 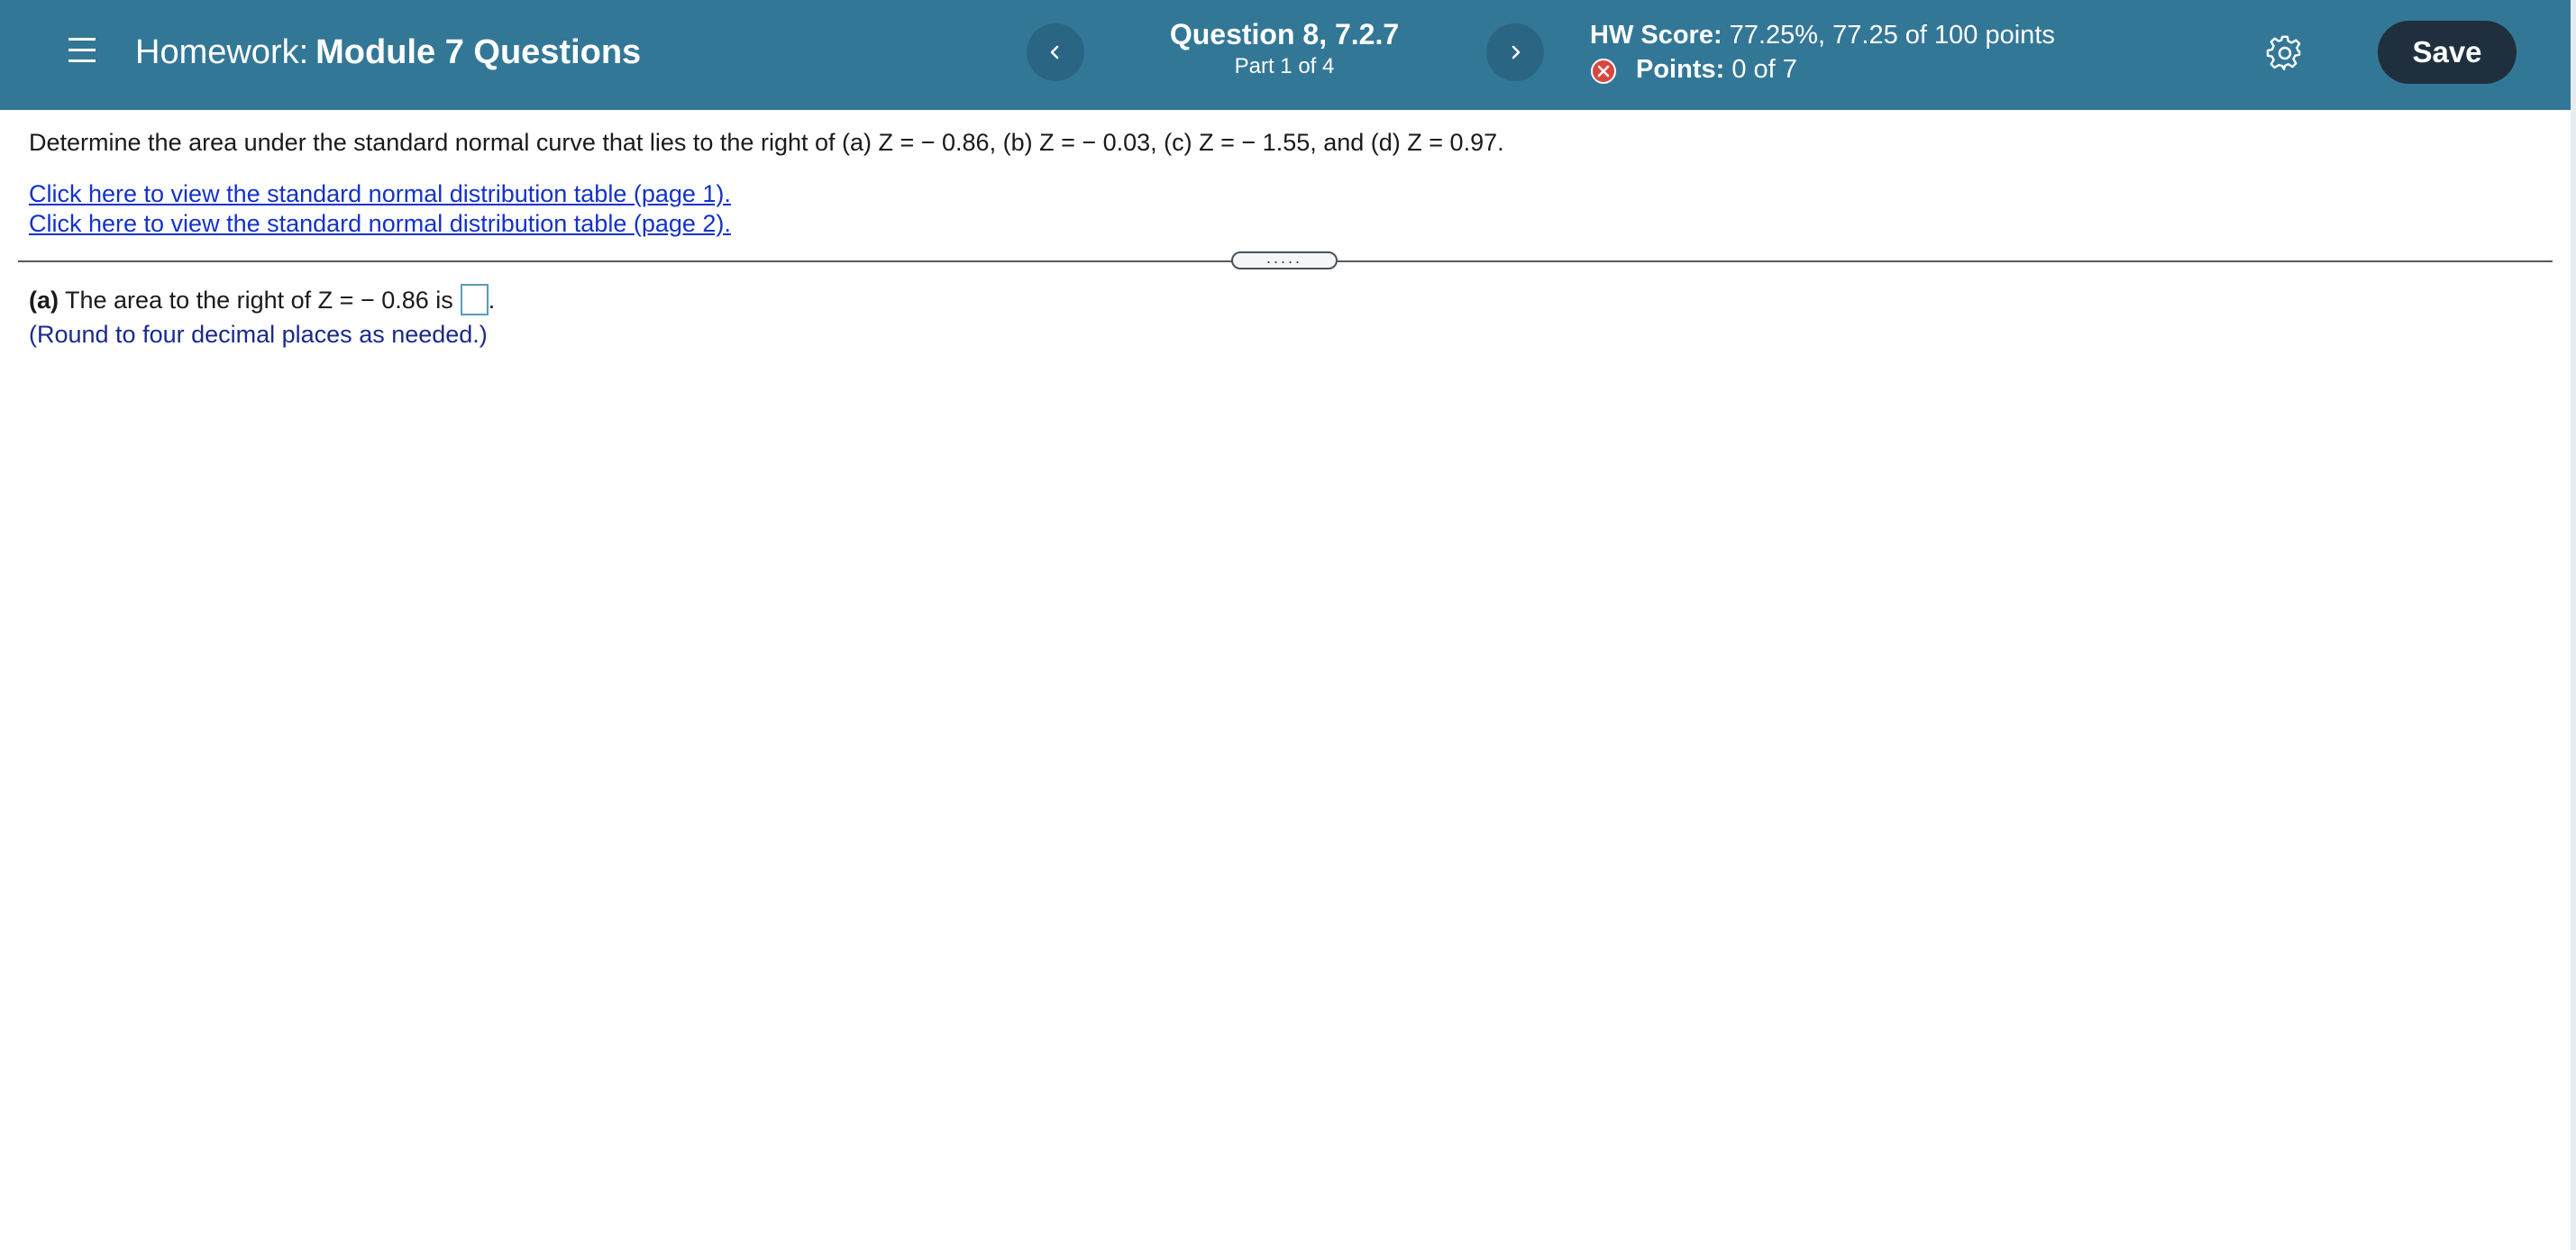 I want to click on points-label: Points:, so click(x=1680, y=69).